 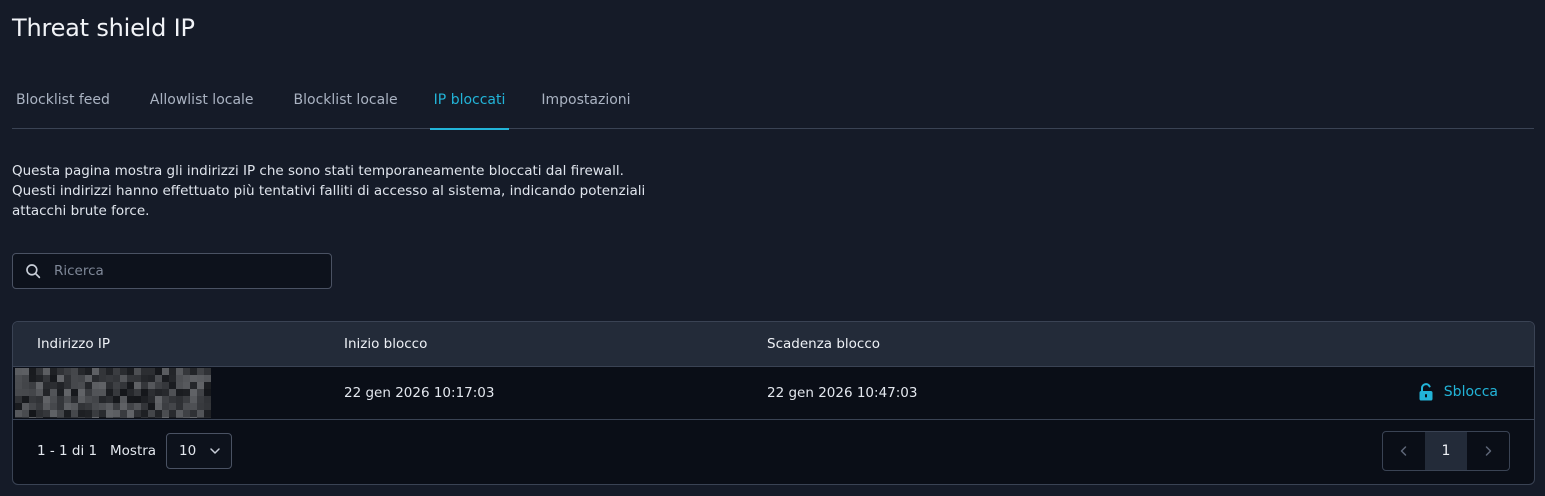 What do you see at coordinates (188, 451) in the screenshot?
I see `page-size-value: 10` at bounding box center [188, 451].